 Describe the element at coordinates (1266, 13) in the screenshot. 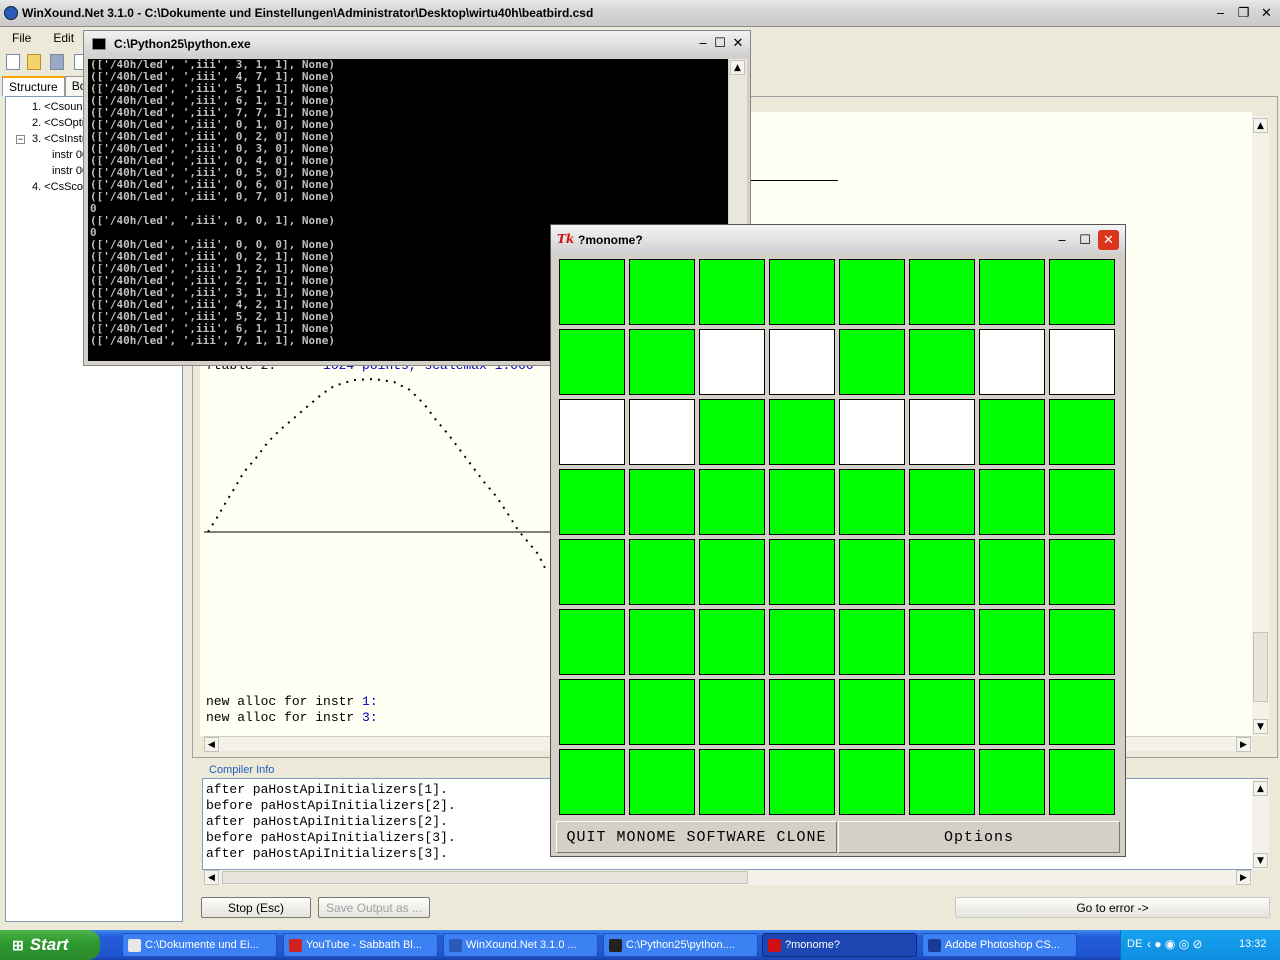

I see `close-icon: ✕` at that location.